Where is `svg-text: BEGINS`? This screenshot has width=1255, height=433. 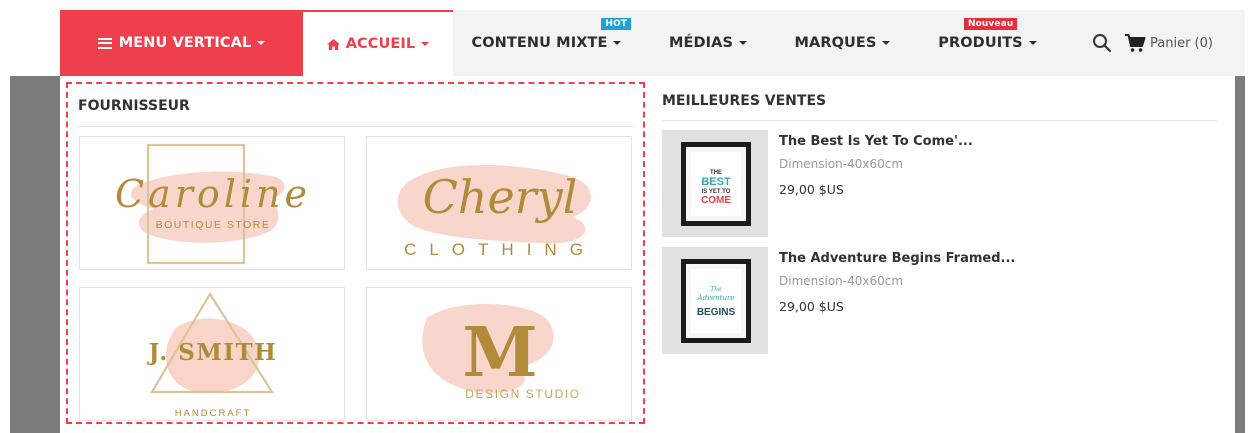 svg-text: BEGINS is located at coordinates (716, 312).